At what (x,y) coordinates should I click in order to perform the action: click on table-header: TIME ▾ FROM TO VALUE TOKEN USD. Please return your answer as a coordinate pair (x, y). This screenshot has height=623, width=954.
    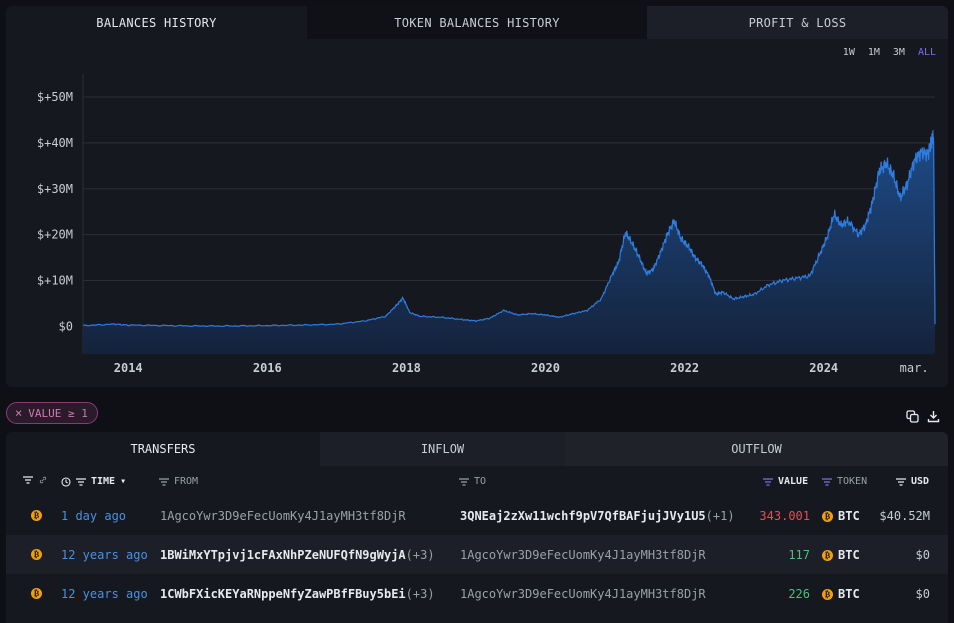
    Looking at the image, I should click on (477, 481).